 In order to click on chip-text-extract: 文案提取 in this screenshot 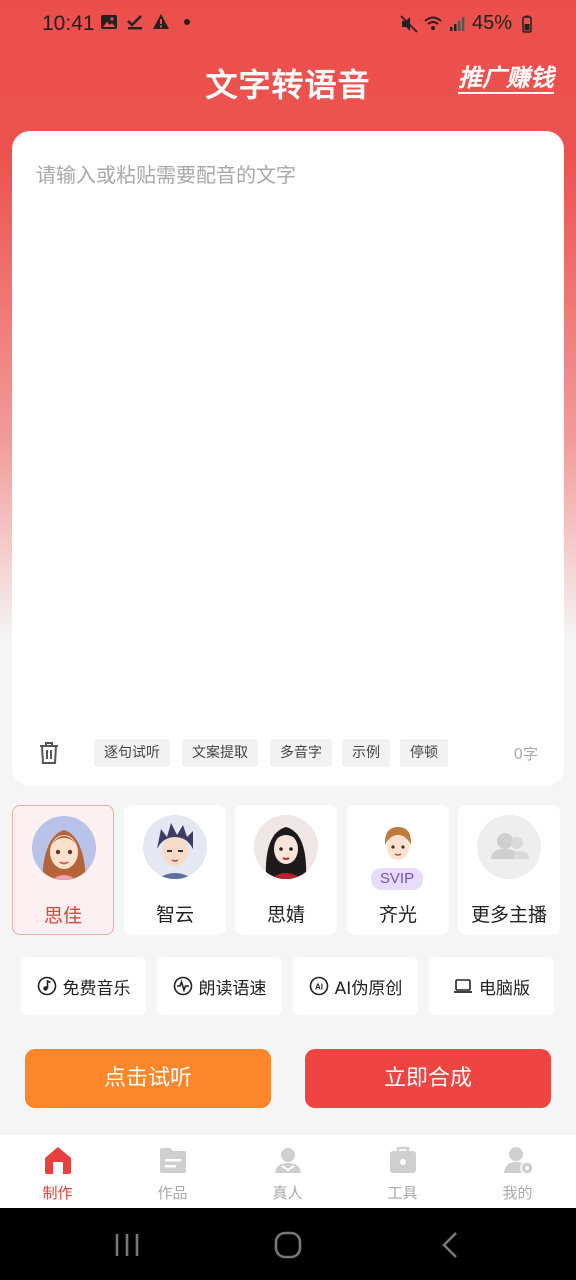, I will do `click(220, 753)`.